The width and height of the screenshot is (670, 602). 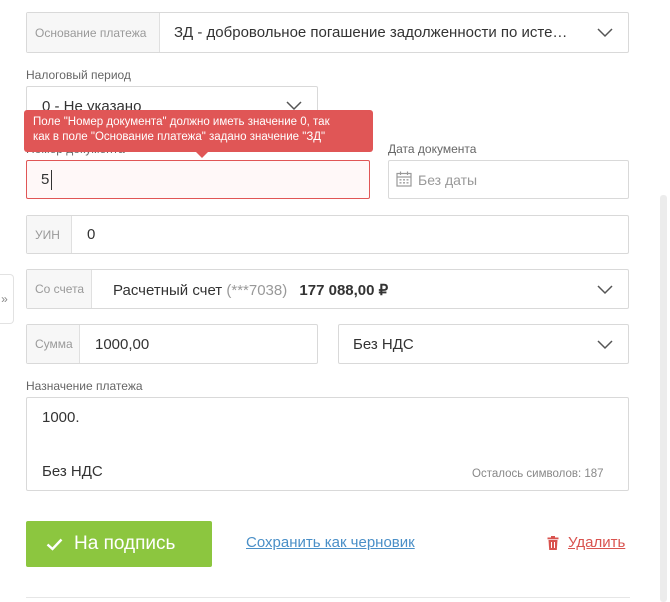 What do you see at coordinates (327, 444) in the screenshot?
I see `purpose-textarea: 1000. Без НДС Осталось символов: 187` at bounding box center [327, 444].